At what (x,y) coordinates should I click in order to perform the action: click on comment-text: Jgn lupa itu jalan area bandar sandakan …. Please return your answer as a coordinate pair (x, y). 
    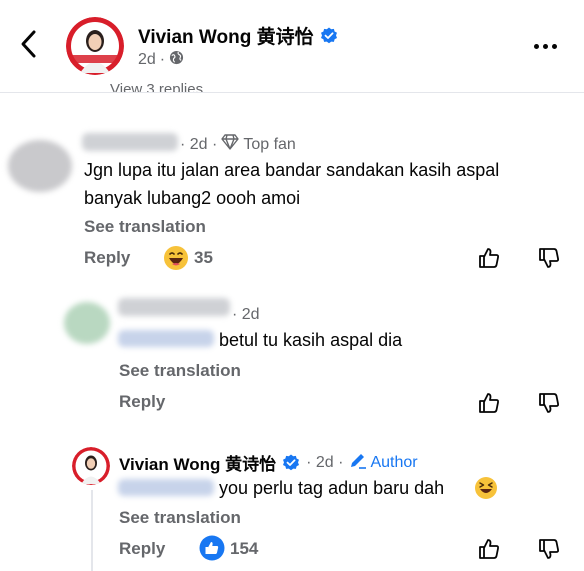
    Looking at the image, I should click on (292, 184).